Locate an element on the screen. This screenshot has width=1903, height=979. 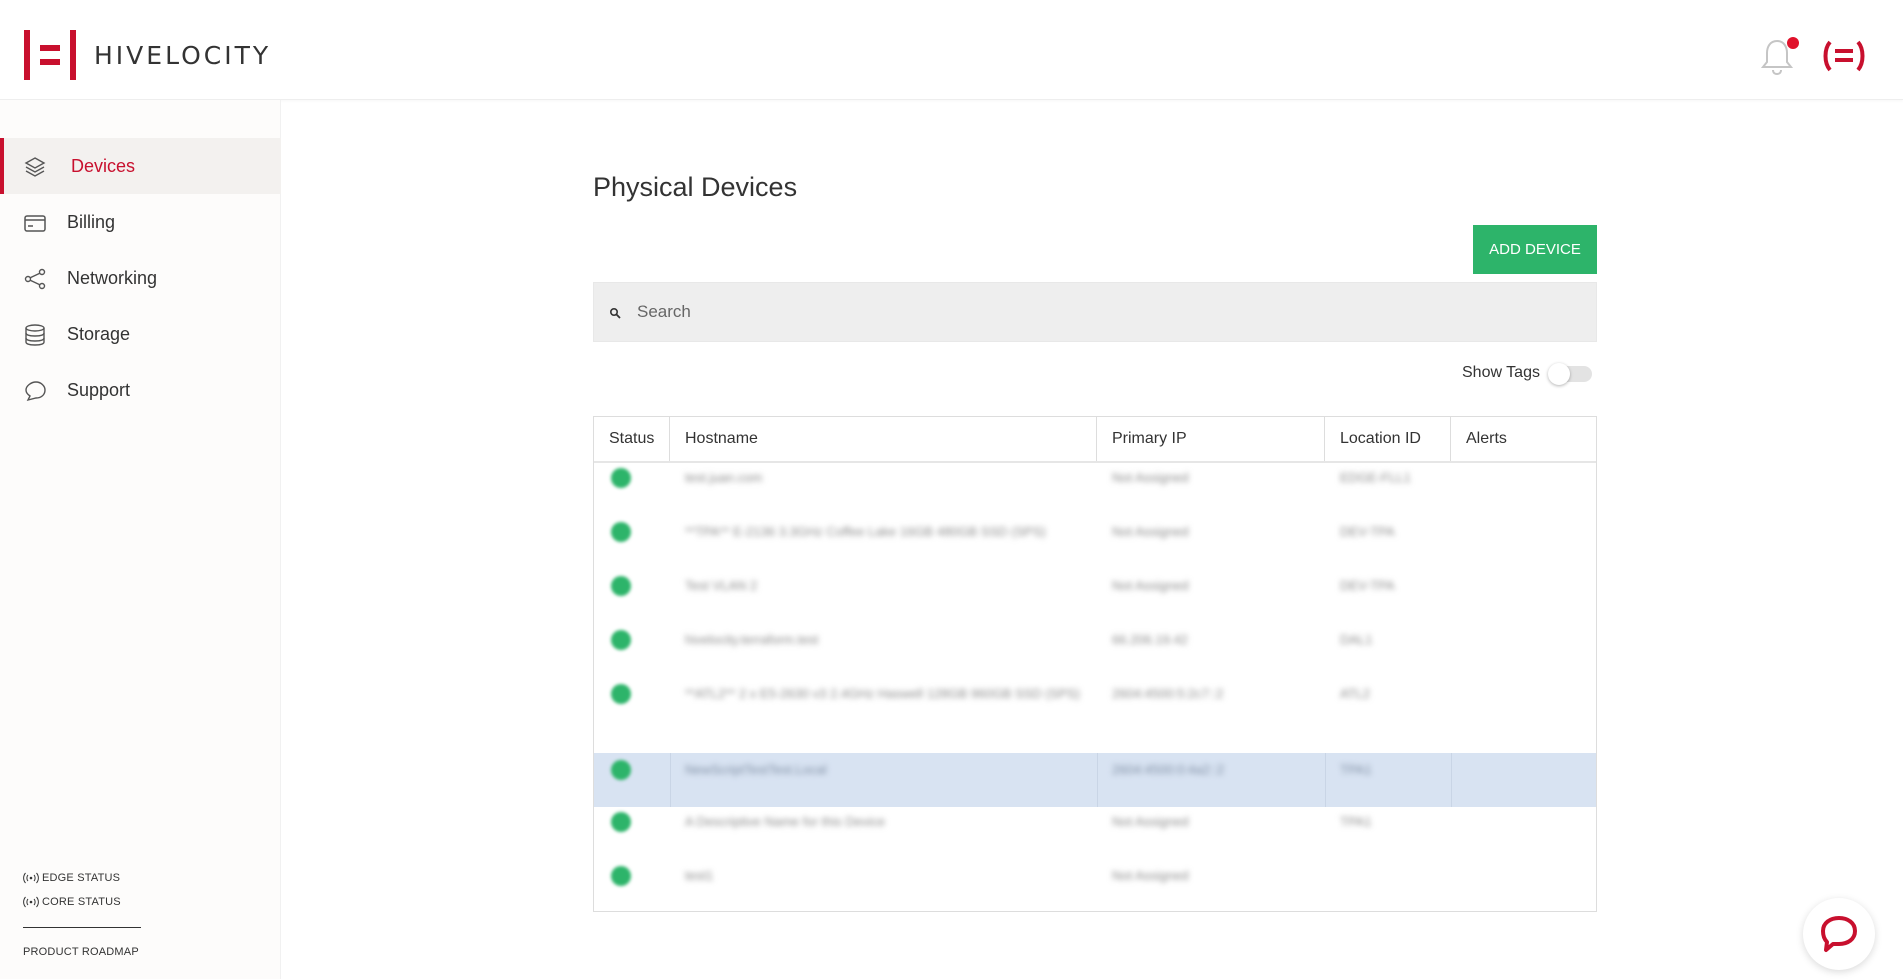
hostname-cell: test1 is located at coordinates (699, 875).